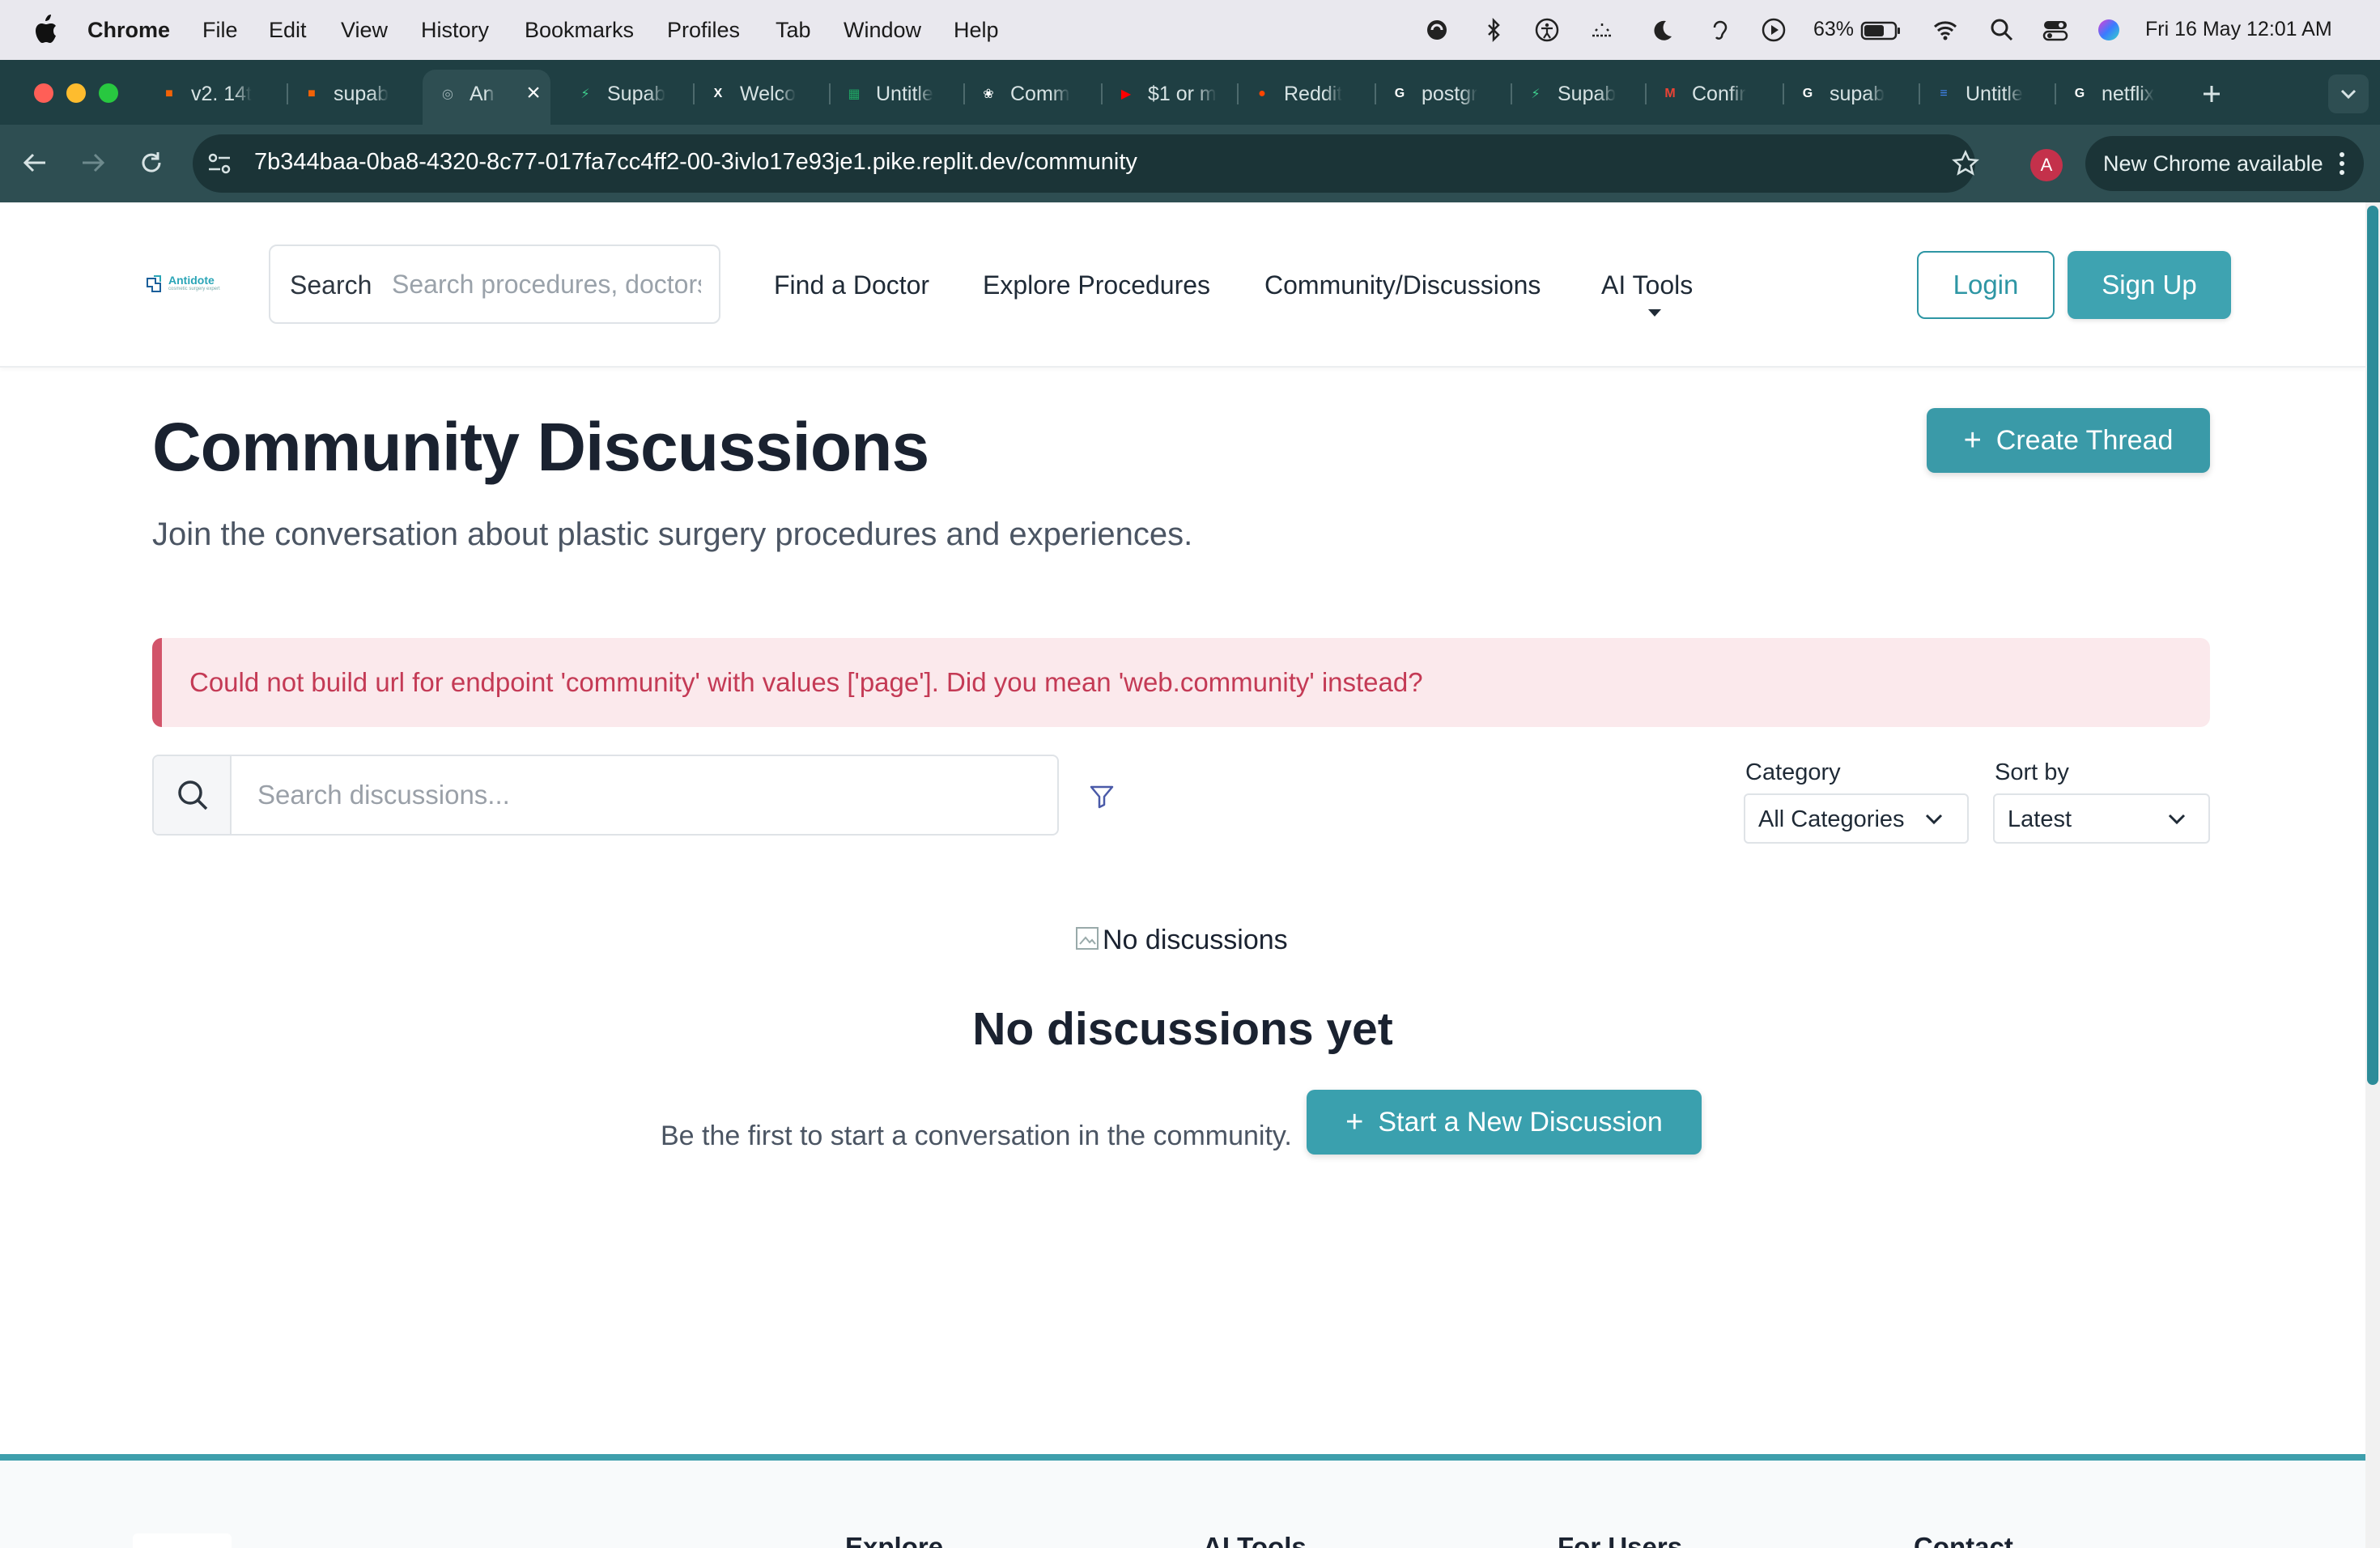 The image size is (2380, 1548). I want to click on menu-help: Help, so click(976, 31).